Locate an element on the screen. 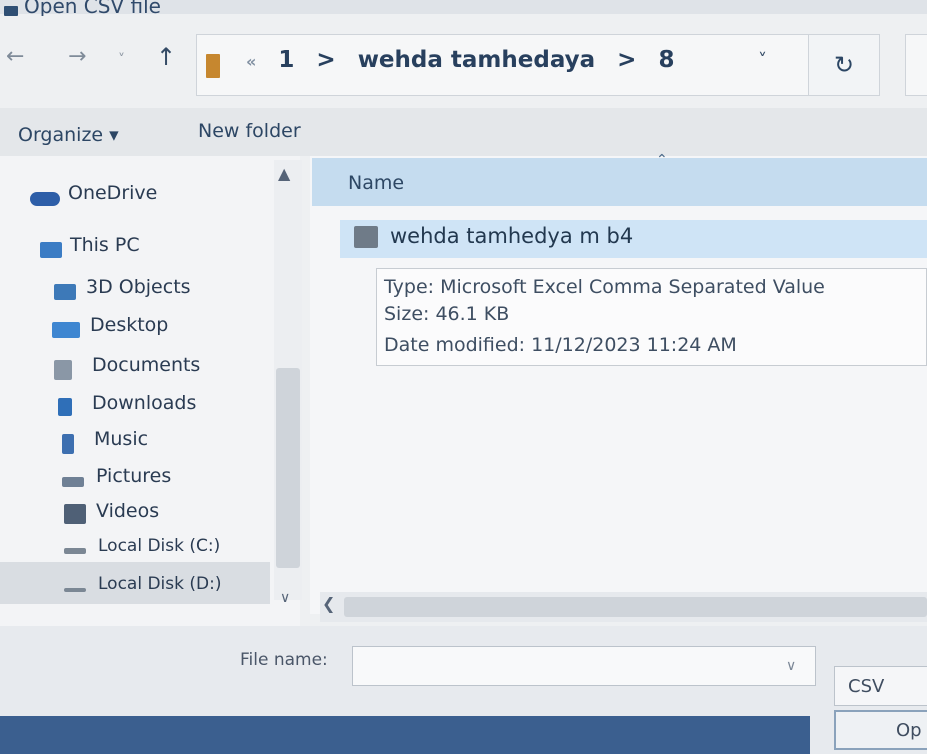 Image resolution: width=927 pixels, height=754 pixels. file-name-input is located at coordinates (584, 666).